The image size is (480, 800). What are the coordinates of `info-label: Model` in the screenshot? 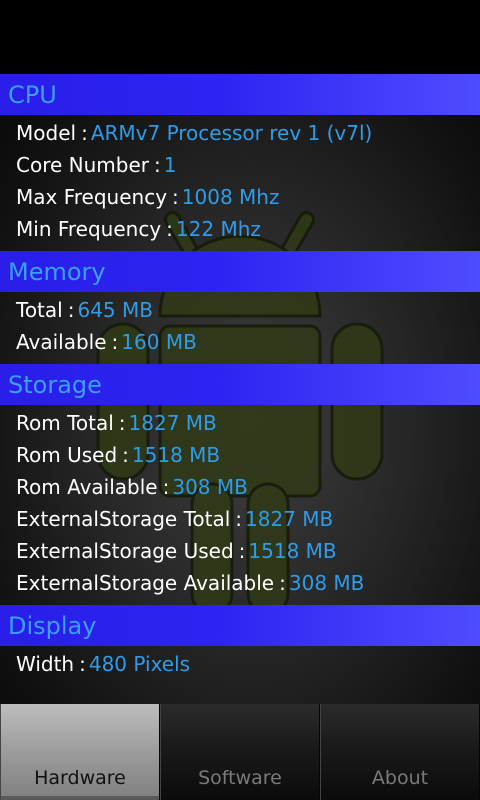 It's located at (46, 133).